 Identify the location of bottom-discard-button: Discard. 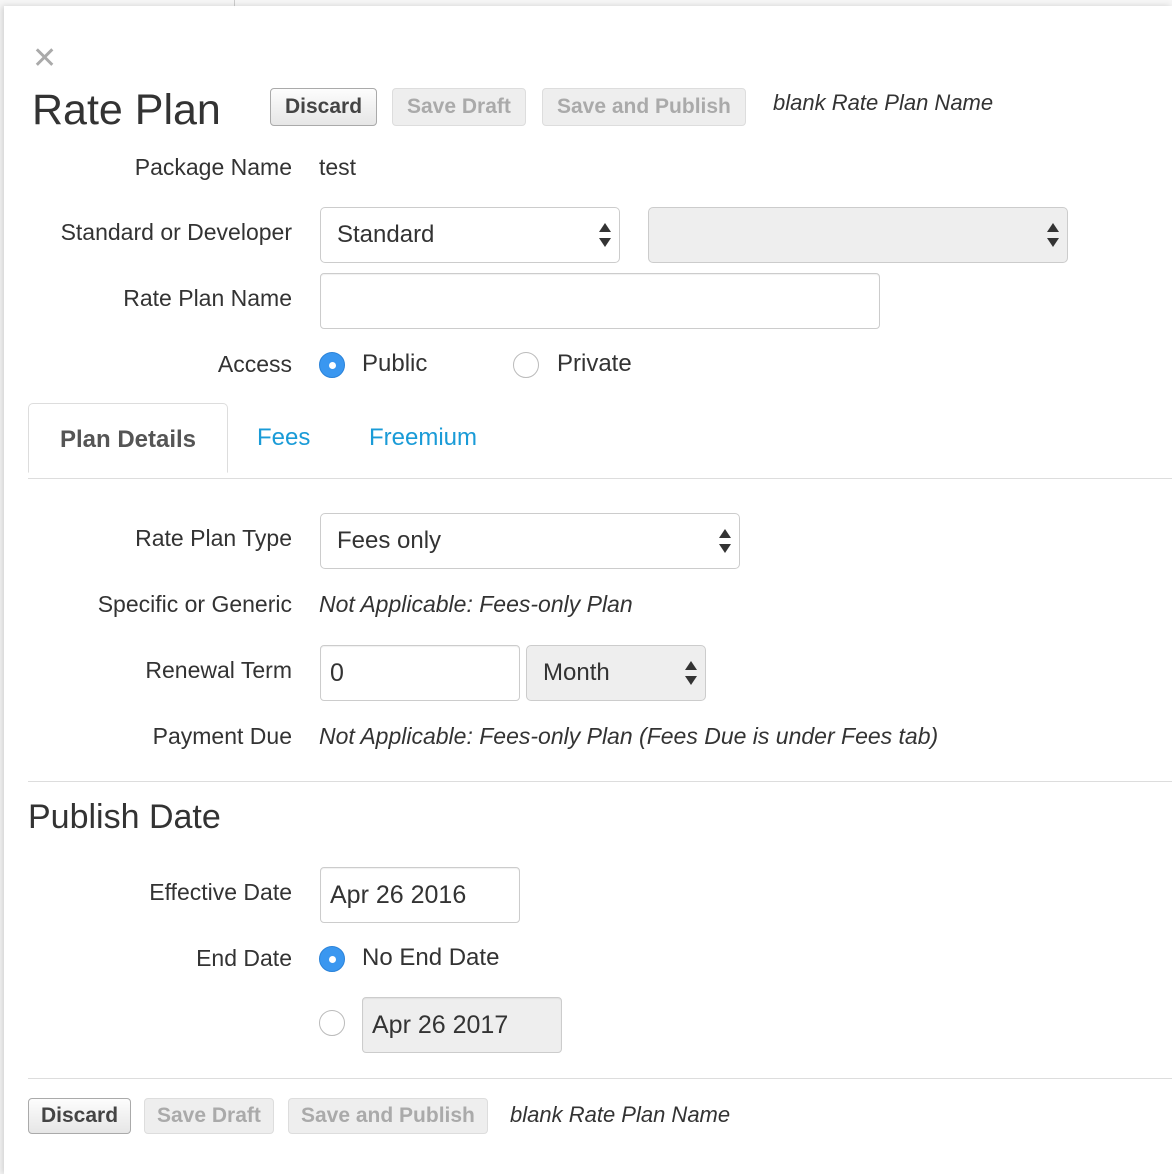
(80, 1116).